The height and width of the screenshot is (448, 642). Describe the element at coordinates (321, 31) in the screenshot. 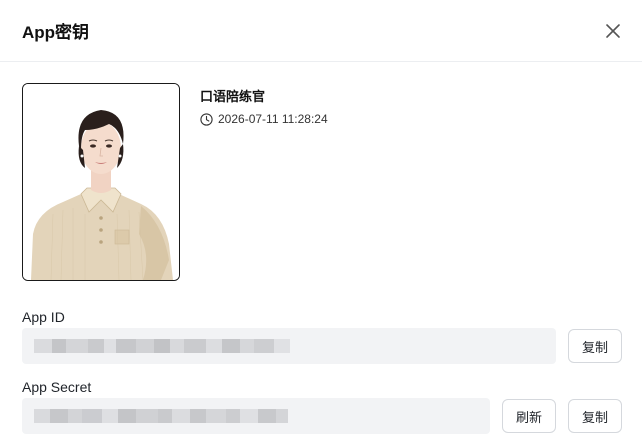

I see `dialog-header: App密钥` at that location.